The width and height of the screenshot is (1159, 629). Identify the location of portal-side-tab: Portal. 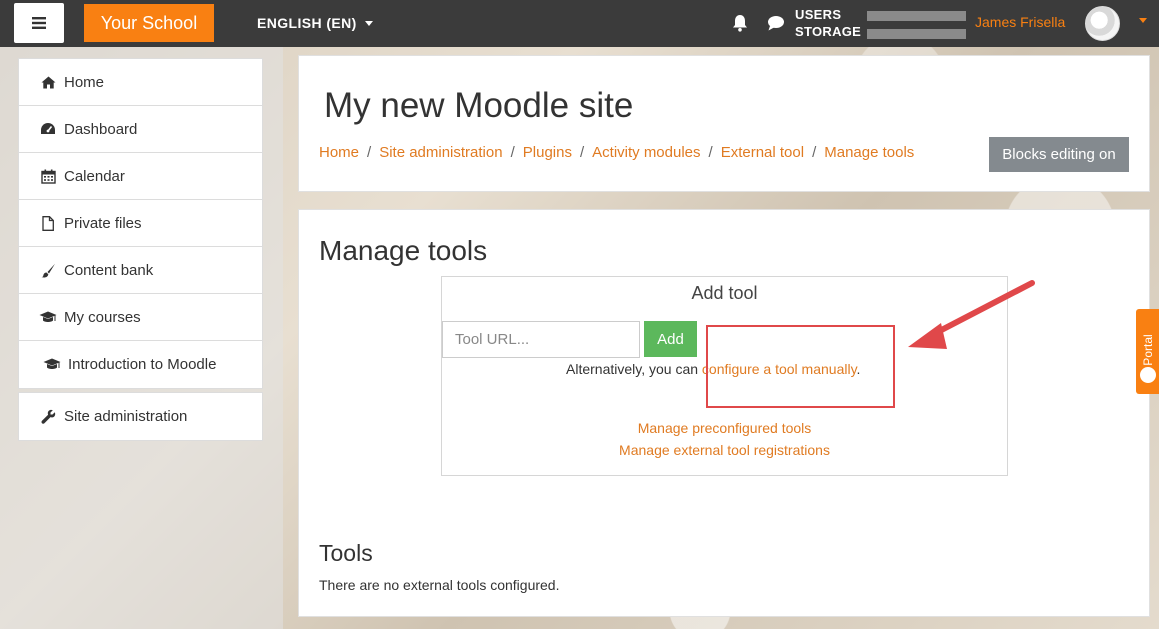
(1147, 351).